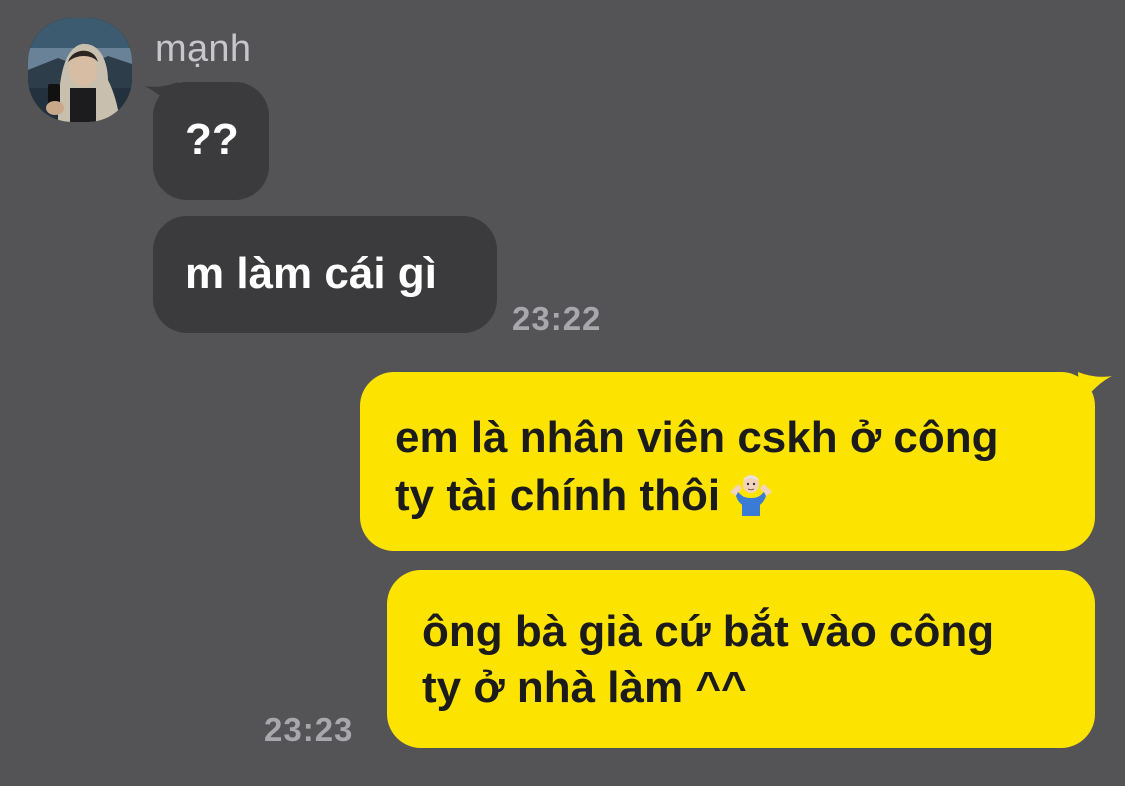  Describe the element at coordinates (584, 687) in the screenshot. I see `message-line: ty ở nhà làm ^^` at that location.